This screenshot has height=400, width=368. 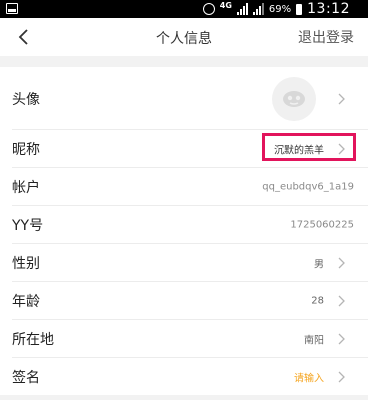 I want to click on row-location: 所在地 南阳, so click(x=190, y=339).